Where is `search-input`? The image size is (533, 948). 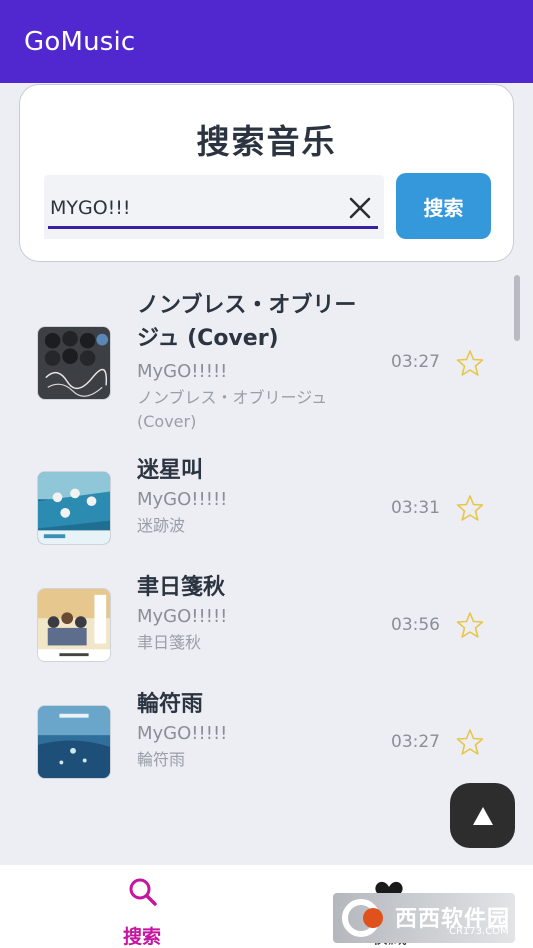 search-input is located at coordinates (190, 208).